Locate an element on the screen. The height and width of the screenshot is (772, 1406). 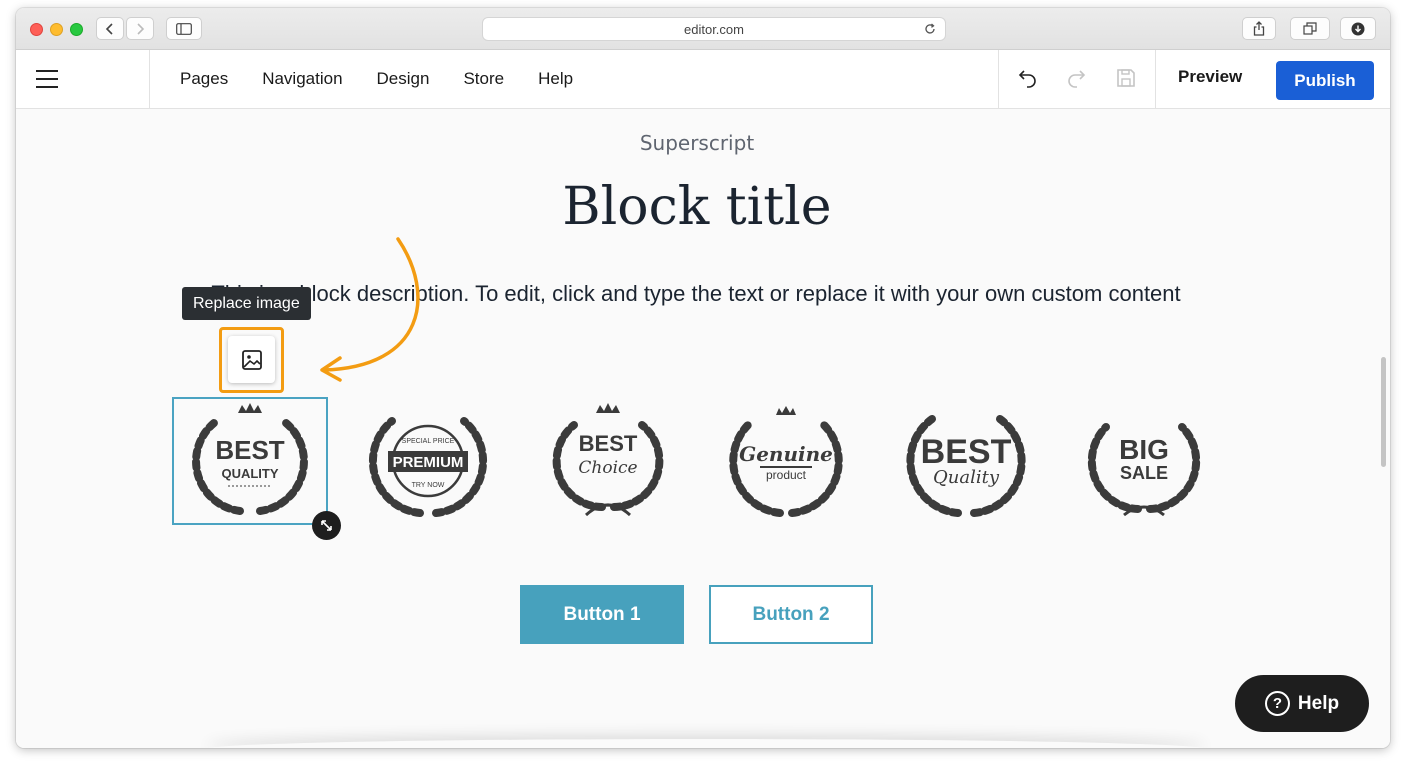
laurel-badge-icon: BIG SALE is located at coordinates (1144, 470).